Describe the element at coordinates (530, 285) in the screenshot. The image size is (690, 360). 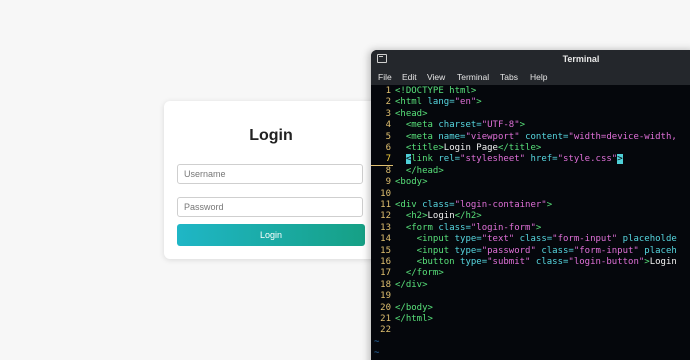
I see `code-line: 18 </div>` at that location.